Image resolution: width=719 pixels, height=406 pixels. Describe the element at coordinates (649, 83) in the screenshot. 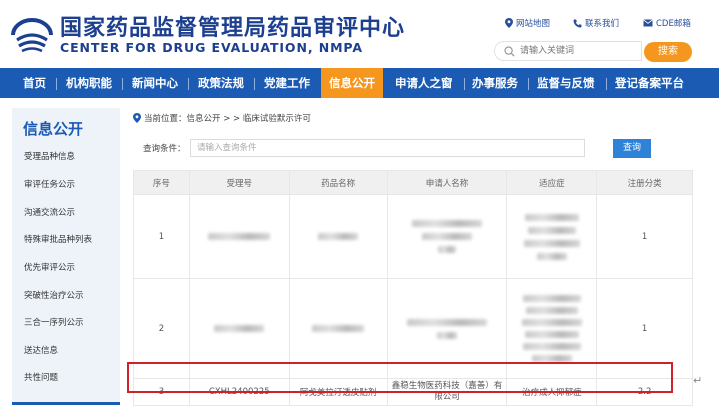

I see `nav-registration-platform: 登记备案平台` at that location.